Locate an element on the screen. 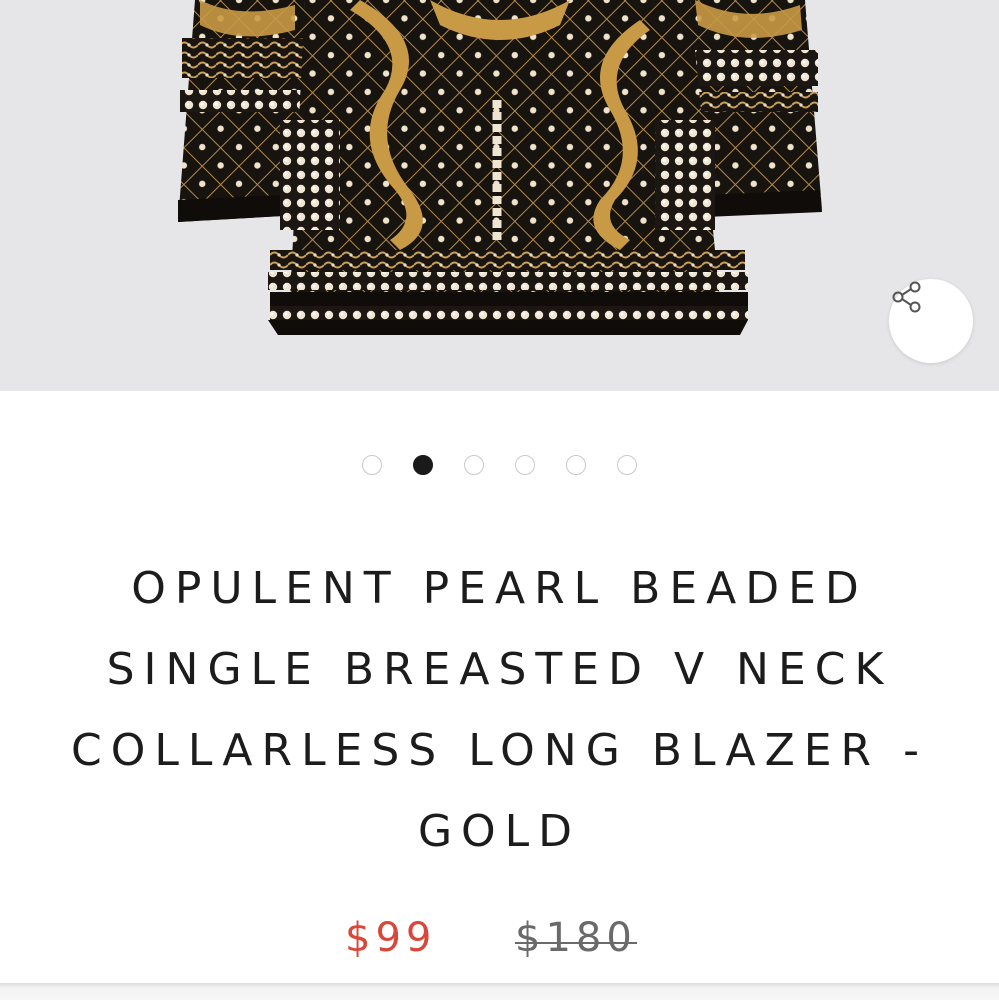 The height and width of the screenshot is (1000, 999). strikethrough-line is located at coordinates (576, 943).